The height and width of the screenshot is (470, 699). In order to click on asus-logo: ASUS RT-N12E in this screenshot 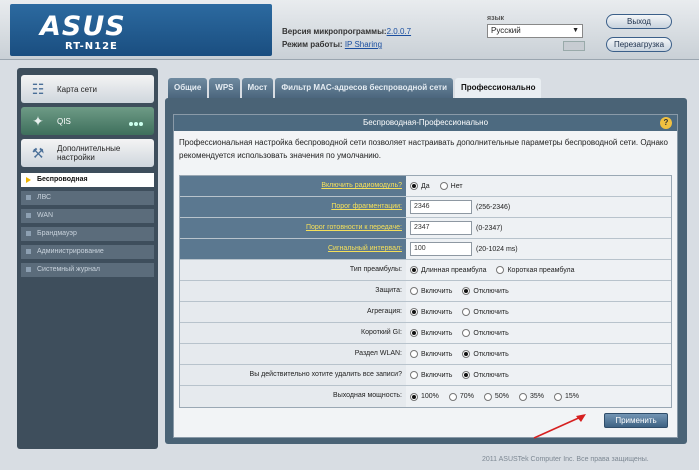, I will do `click(141, 30)`.